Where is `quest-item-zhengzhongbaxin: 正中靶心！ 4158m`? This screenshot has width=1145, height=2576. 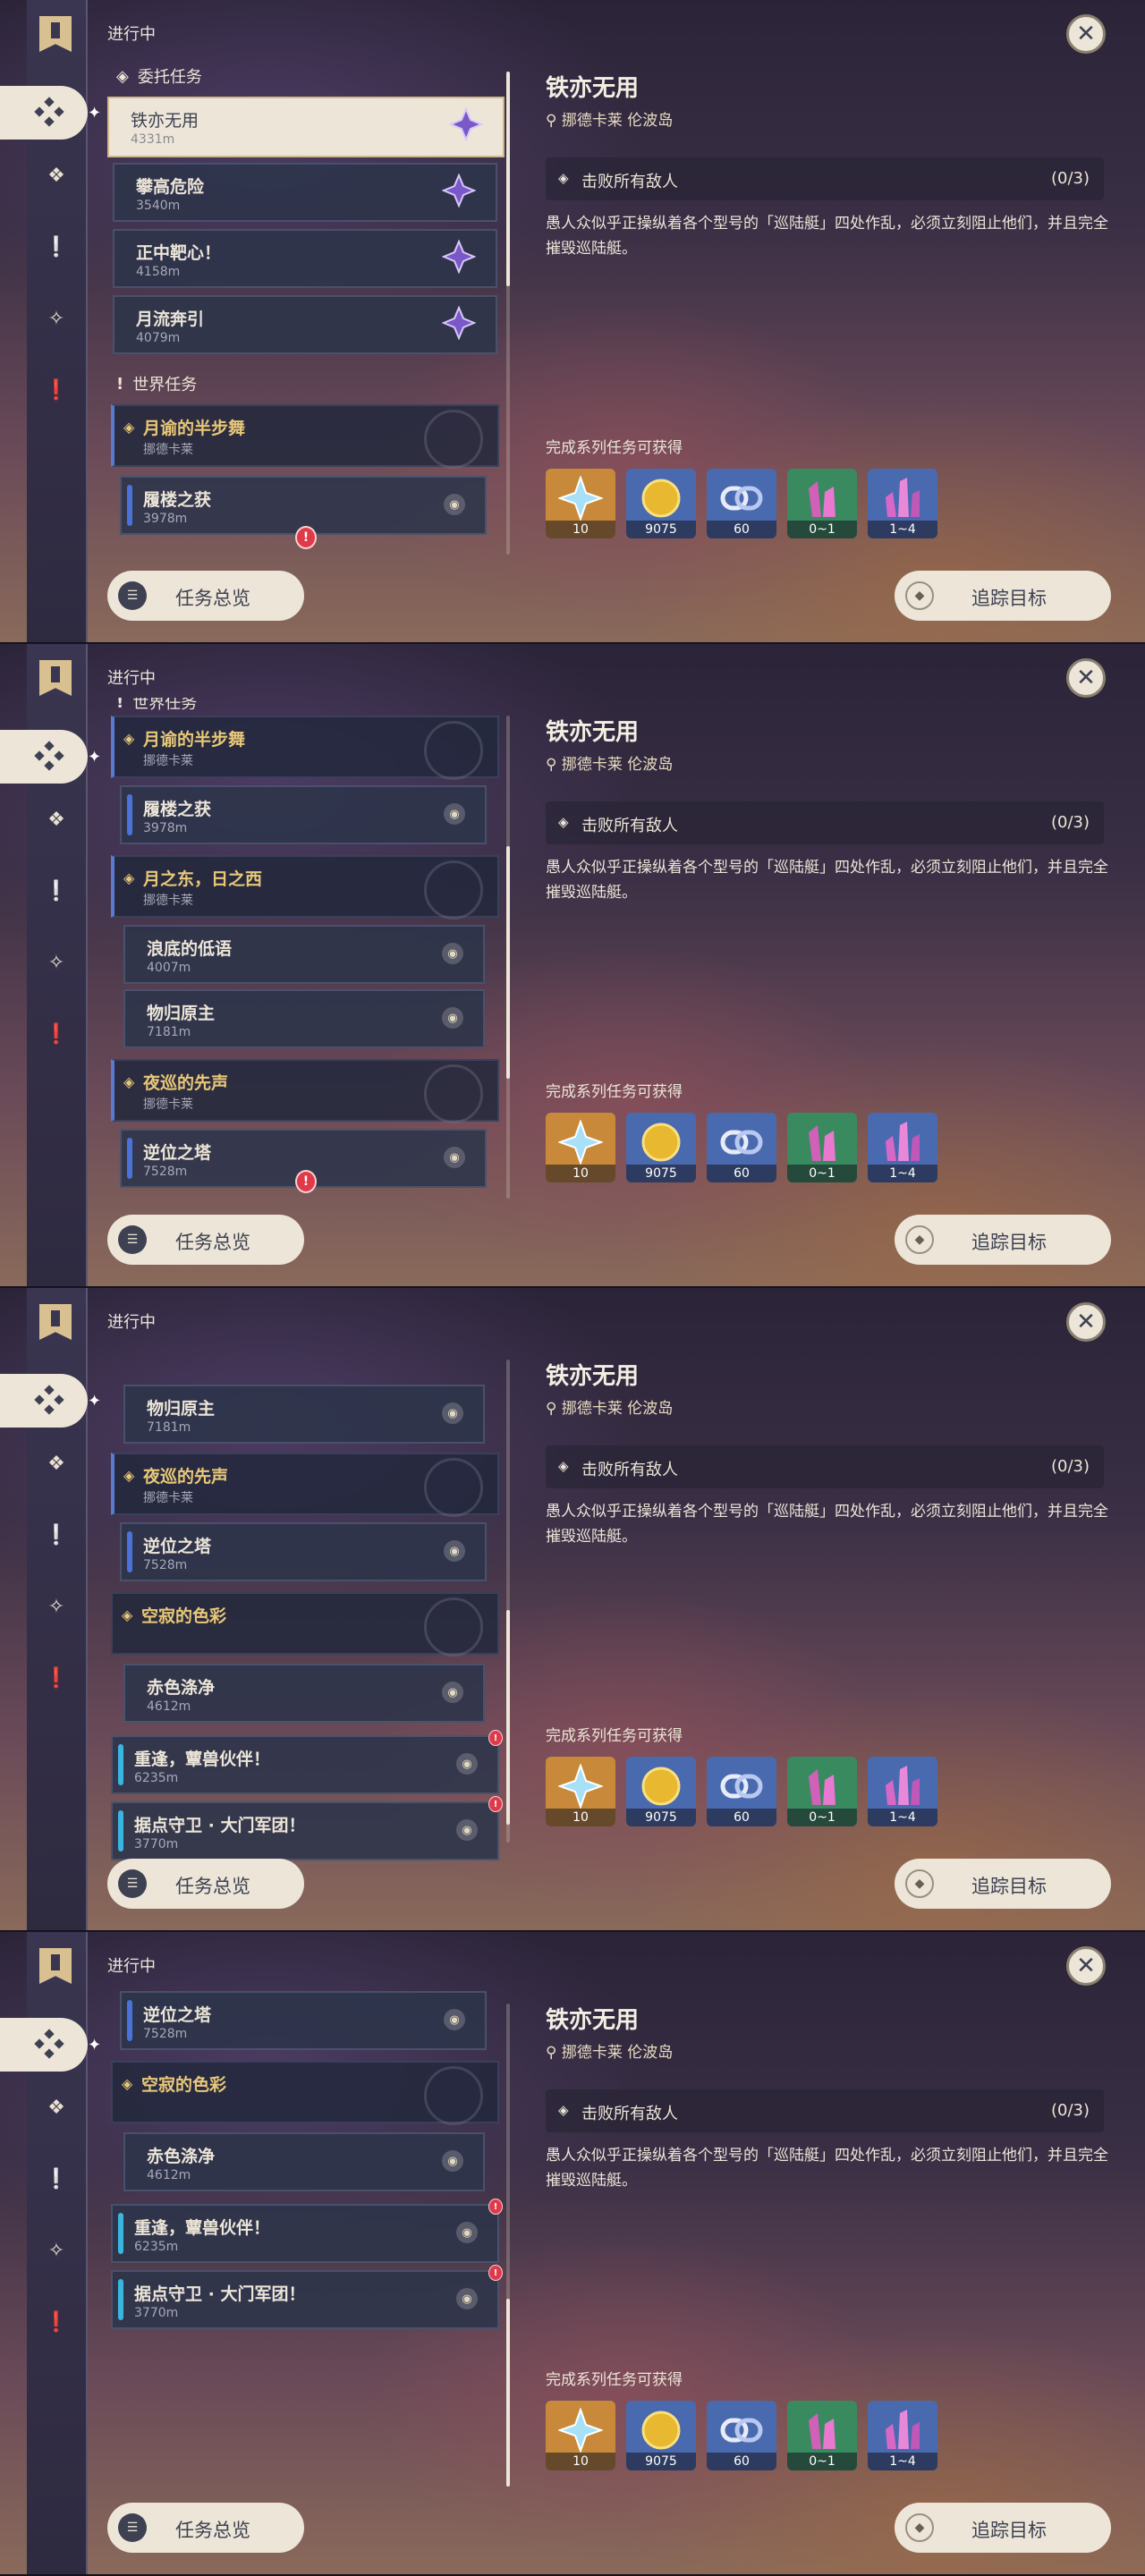 quest-item-zhengzhongbaxin: 正中靶心！ 4158m is located at coordinates (305, 258).